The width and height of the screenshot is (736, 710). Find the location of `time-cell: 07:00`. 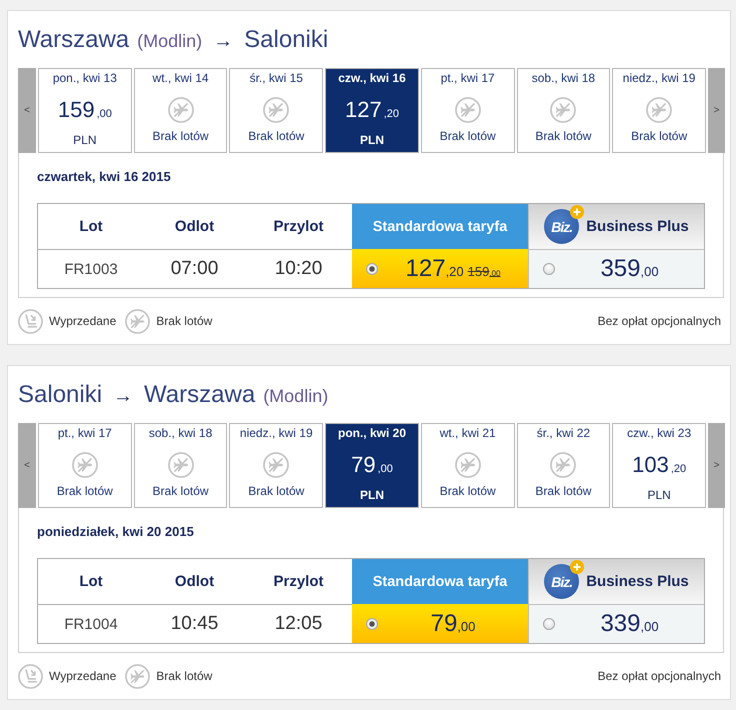

time-cell: 07:00 is located at coordinates (194, 268).